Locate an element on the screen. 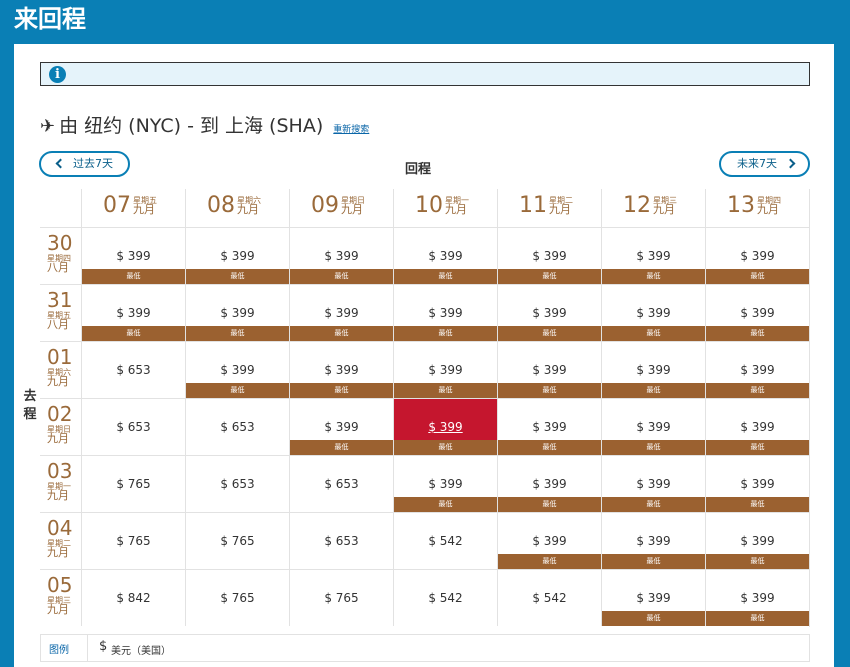 Image resolution: width=850 pixels, height=667 pixels. fare-cell: $ 842 is located at coordinates (133, 597).